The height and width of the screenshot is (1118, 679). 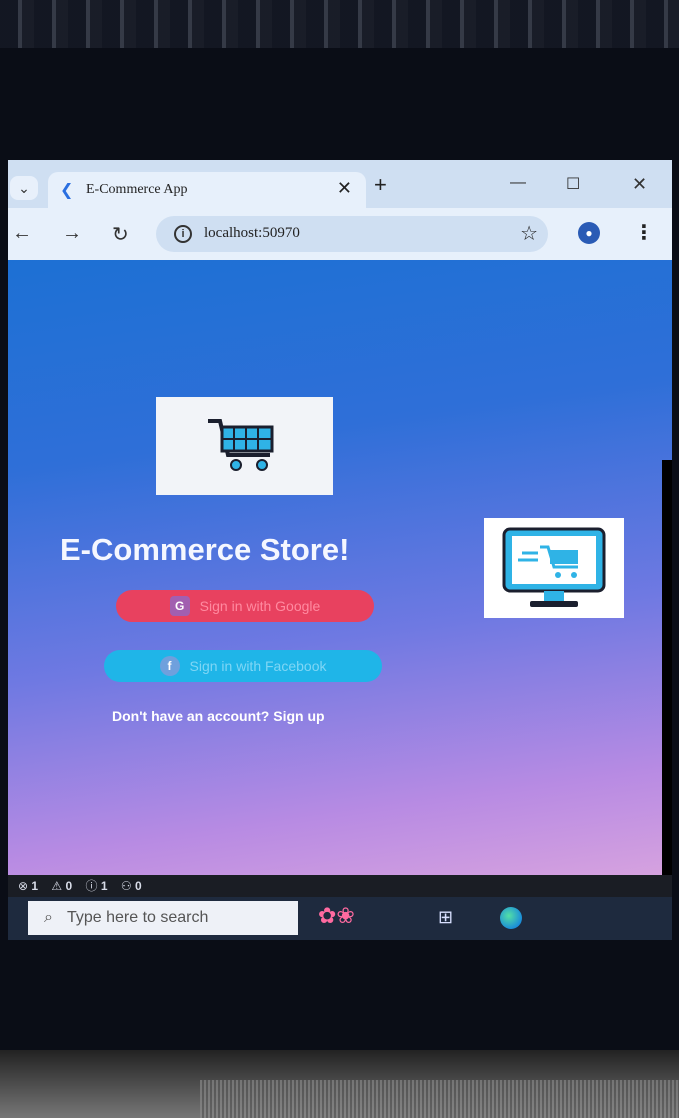 What do you see at coordinates (667, 670) in the screenshot?
I see `console-panel` at bounding box center [667, 670].